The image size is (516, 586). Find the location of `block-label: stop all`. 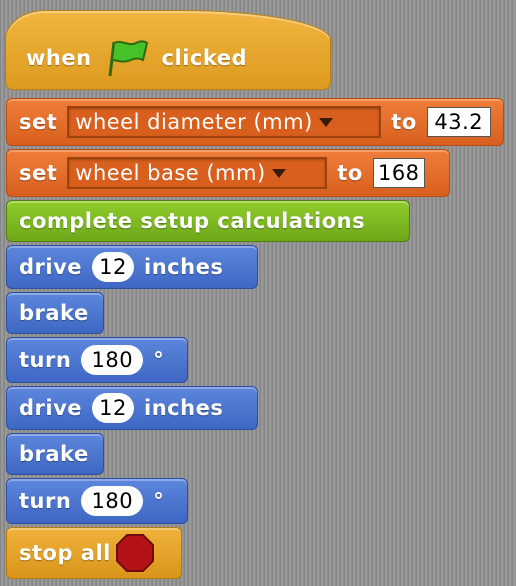

block-label: stop all is located at coordinates (65, 553).